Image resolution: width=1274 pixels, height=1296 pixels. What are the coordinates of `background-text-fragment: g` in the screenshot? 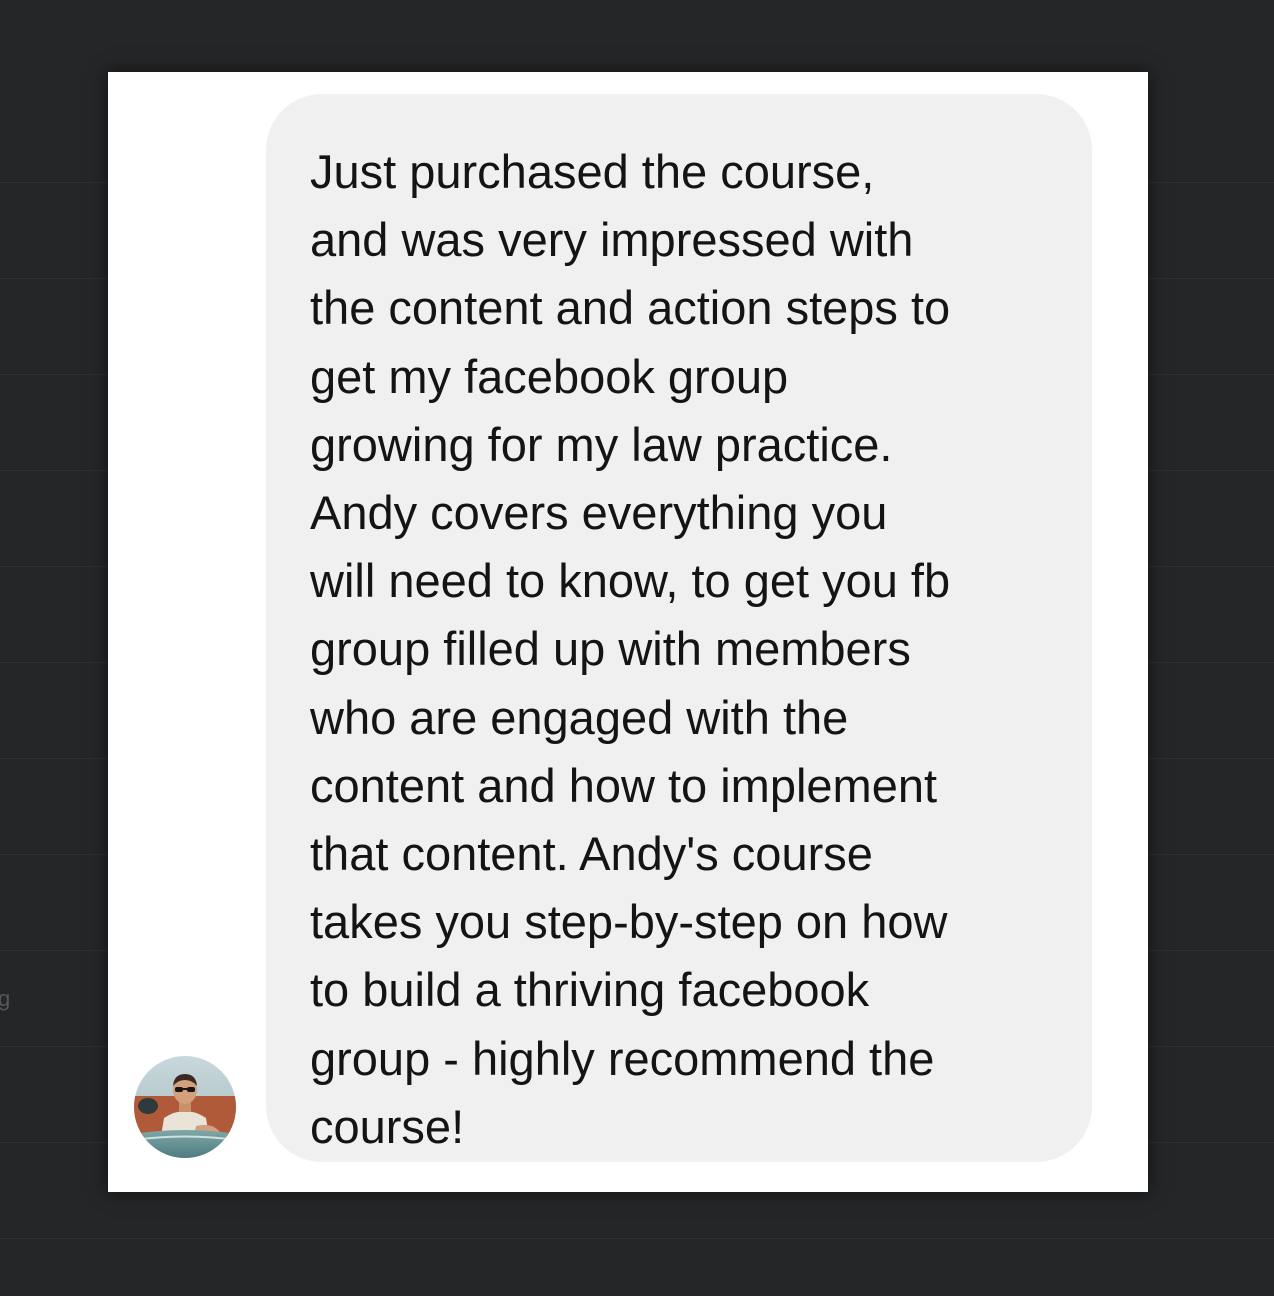 It's located at (5, 998).